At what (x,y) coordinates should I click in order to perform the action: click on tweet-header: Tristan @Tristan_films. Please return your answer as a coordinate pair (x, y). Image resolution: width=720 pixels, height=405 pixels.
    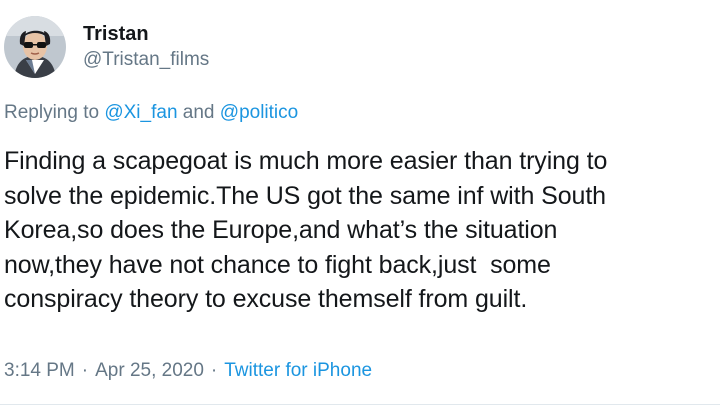
    Looking at the image, I should click on (106, 47).